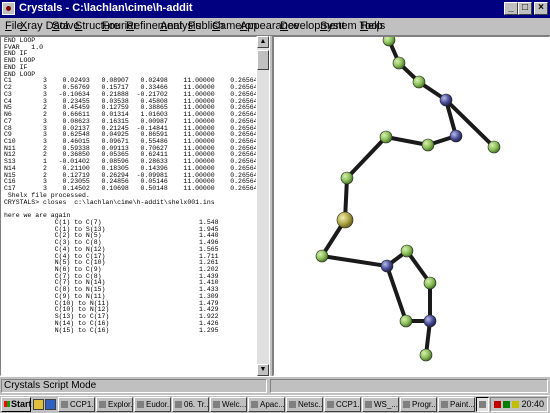 The height and width of the screenshot is (413, 550). Describe the element at coordinates (38, 404) in the screenshot. I see `quicklaunch-folder-icon` at that location.